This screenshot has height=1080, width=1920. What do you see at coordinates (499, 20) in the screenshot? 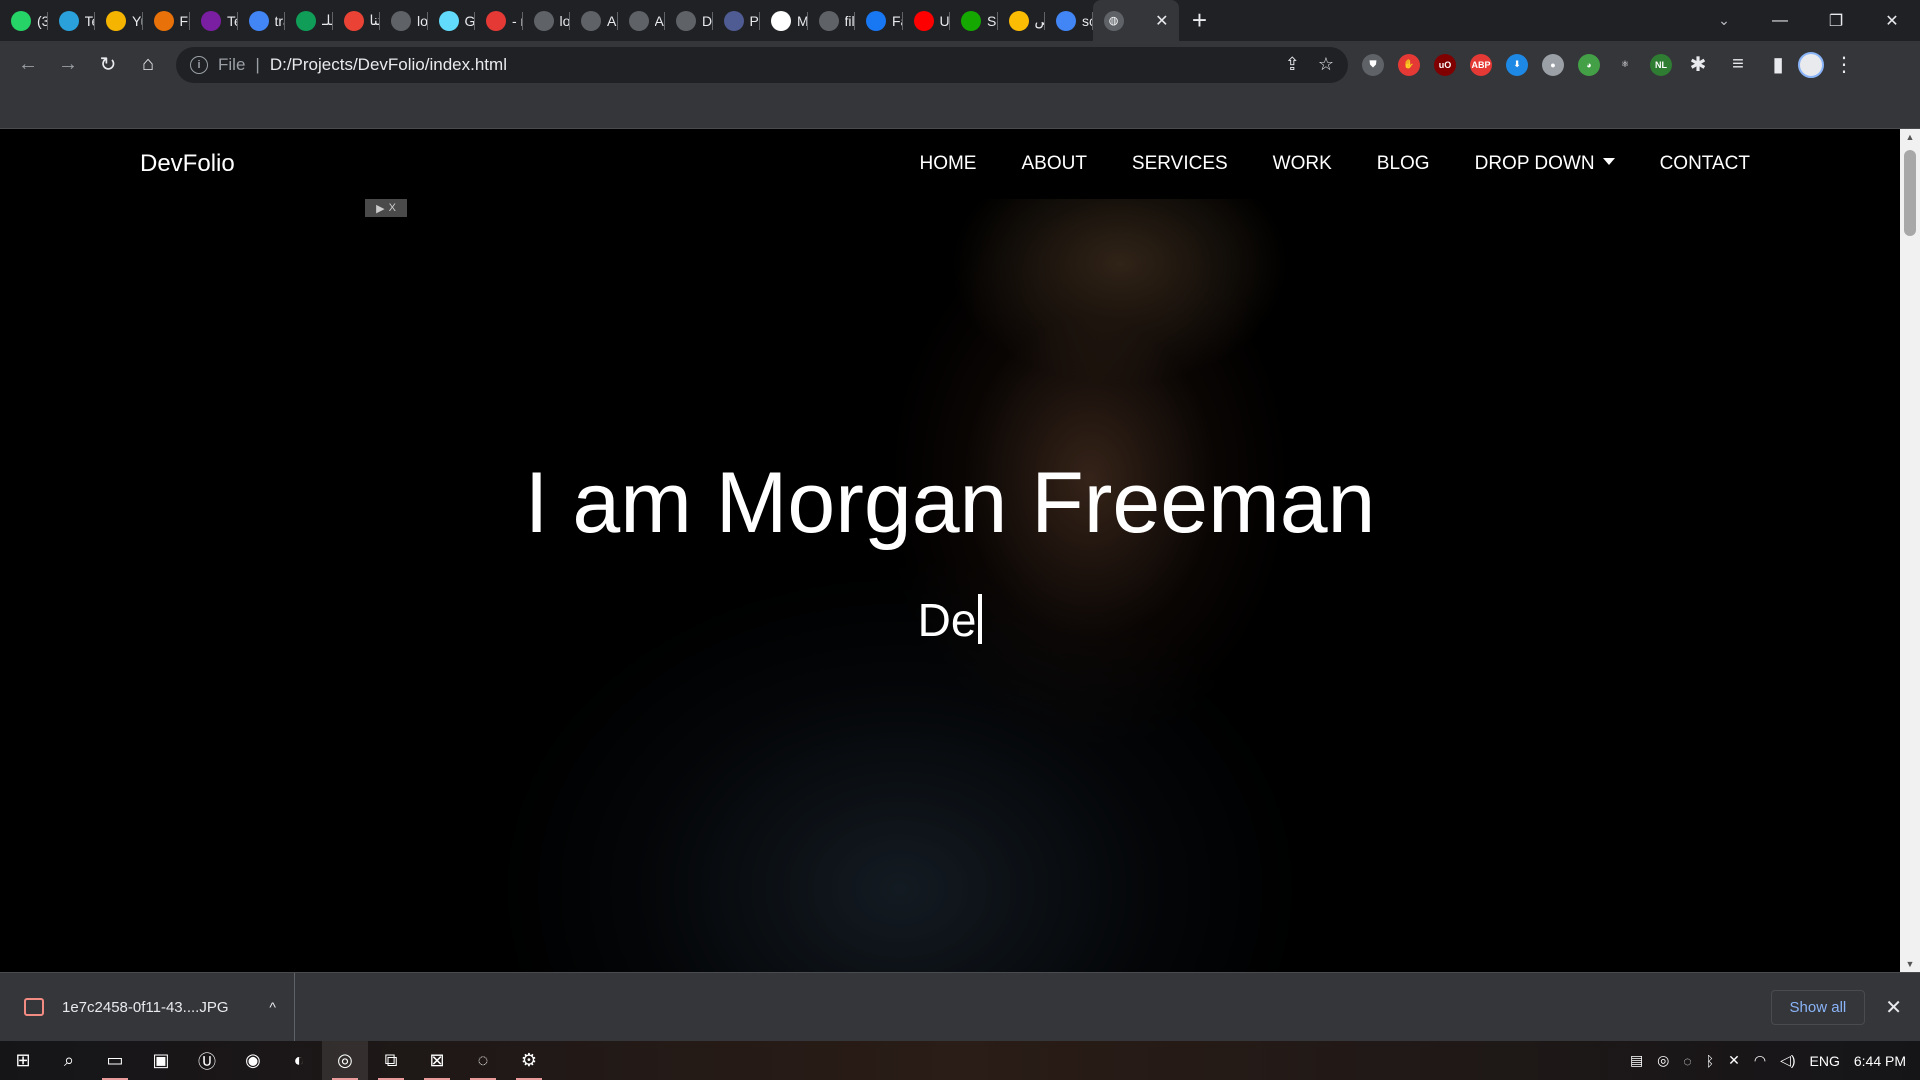
I see `browser-tab: - r` at bounding box center [499, 20].